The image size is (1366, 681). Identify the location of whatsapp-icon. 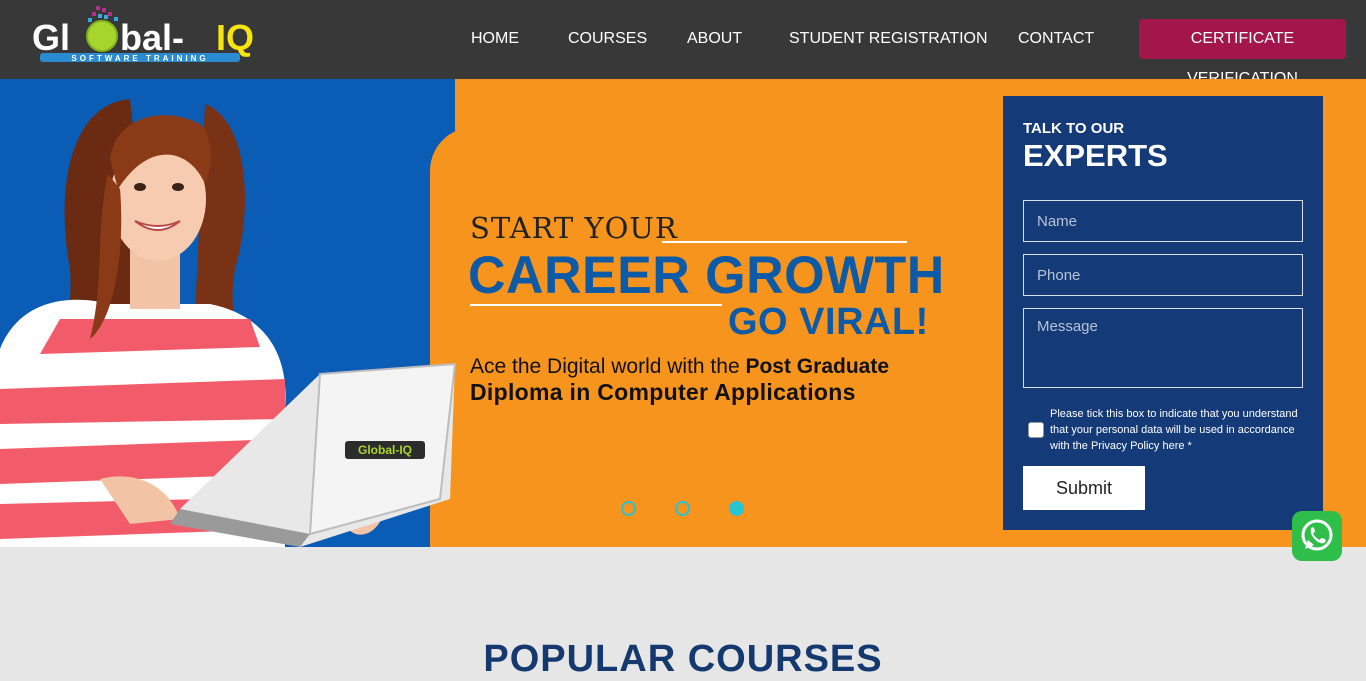
(1317, 535).